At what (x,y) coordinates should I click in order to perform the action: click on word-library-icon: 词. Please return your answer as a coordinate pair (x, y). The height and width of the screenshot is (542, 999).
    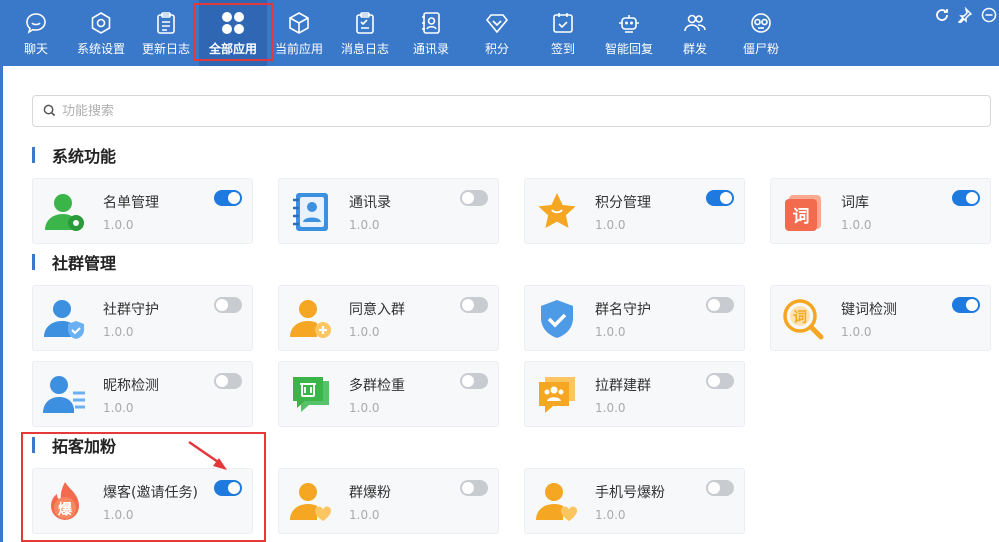
    Looking at the image, I should click on (803, 212).